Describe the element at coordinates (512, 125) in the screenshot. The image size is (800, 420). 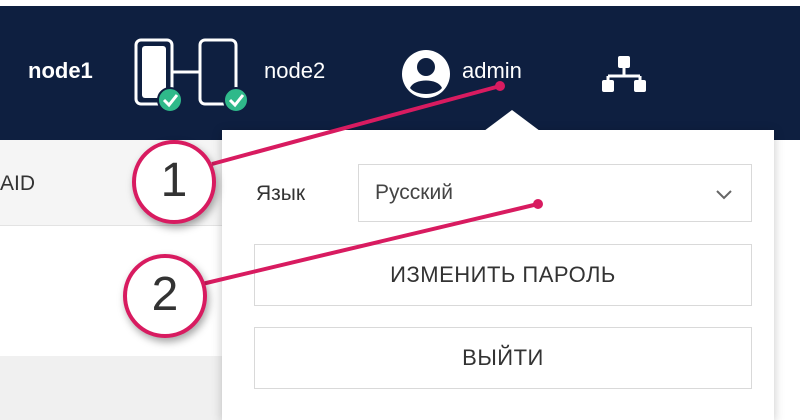
I see `dropdown-caret` at that location.